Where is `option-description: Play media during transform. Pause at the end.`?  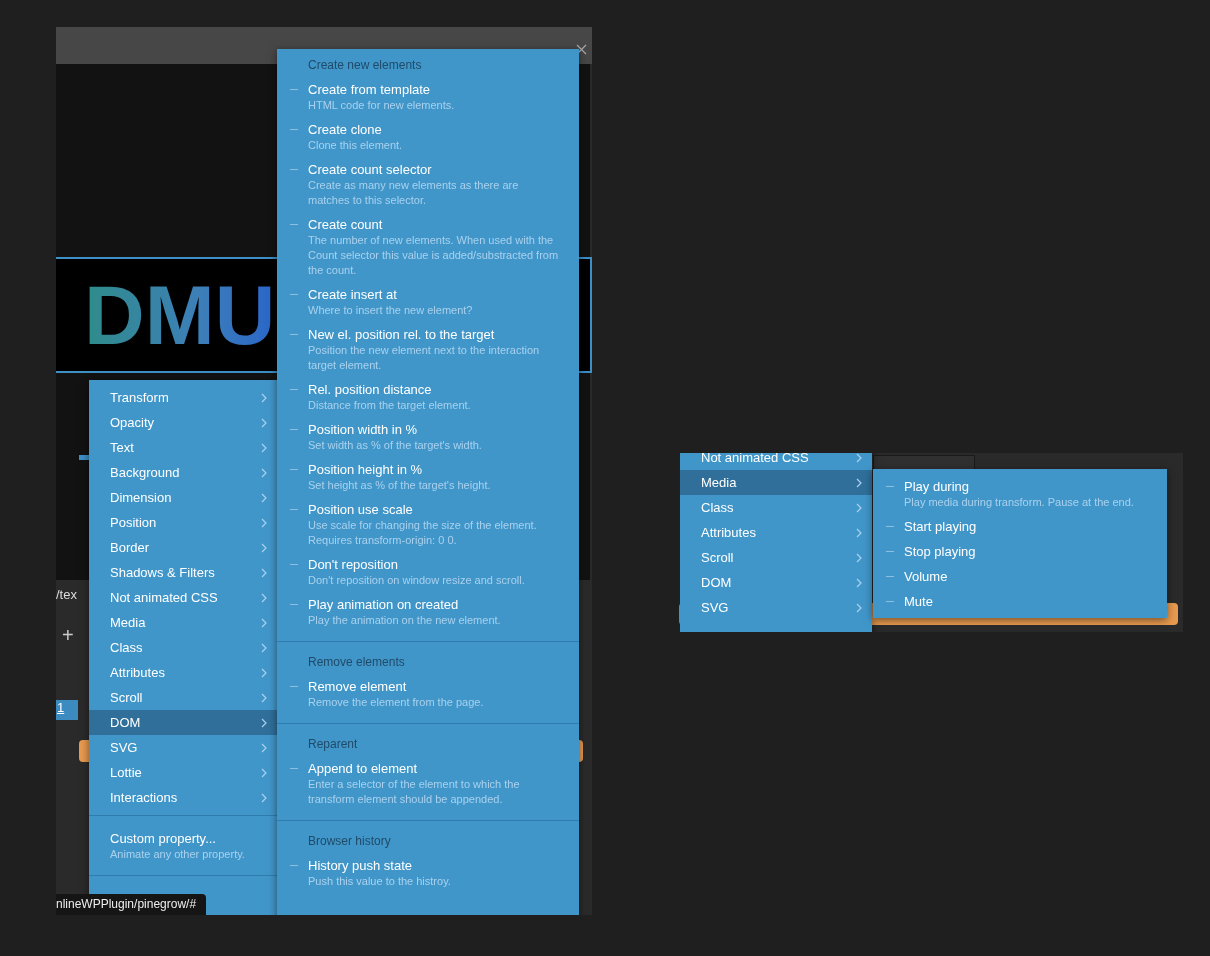 option-description: Play media during transform. Pause at the end. is located at coordinates (1019, 502).